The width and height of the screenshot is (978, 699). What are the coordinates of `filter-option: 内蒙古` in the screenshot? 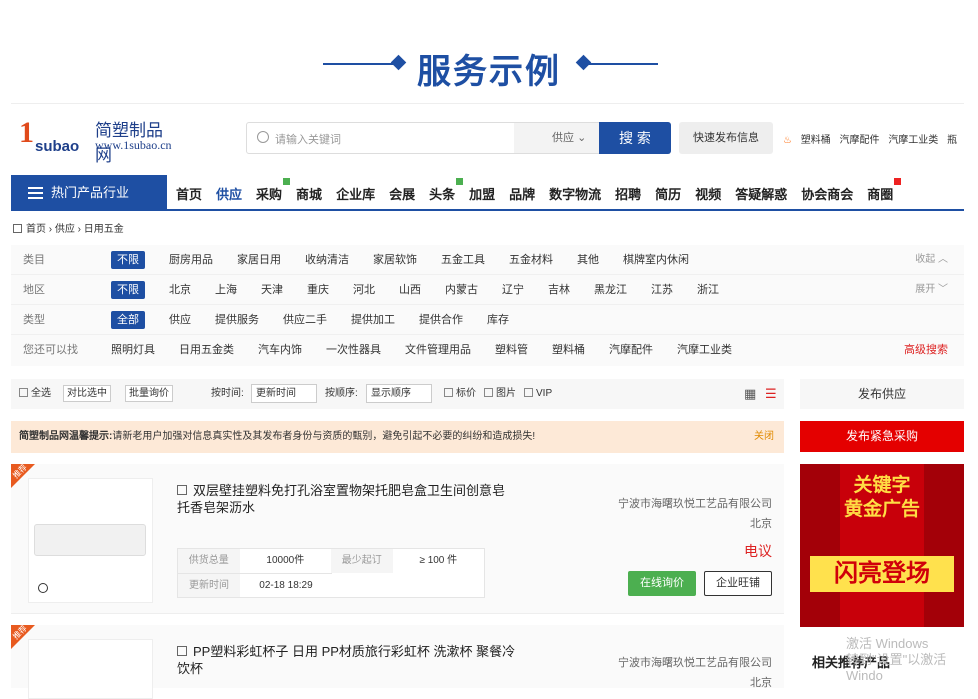 It's located at (461, 290).